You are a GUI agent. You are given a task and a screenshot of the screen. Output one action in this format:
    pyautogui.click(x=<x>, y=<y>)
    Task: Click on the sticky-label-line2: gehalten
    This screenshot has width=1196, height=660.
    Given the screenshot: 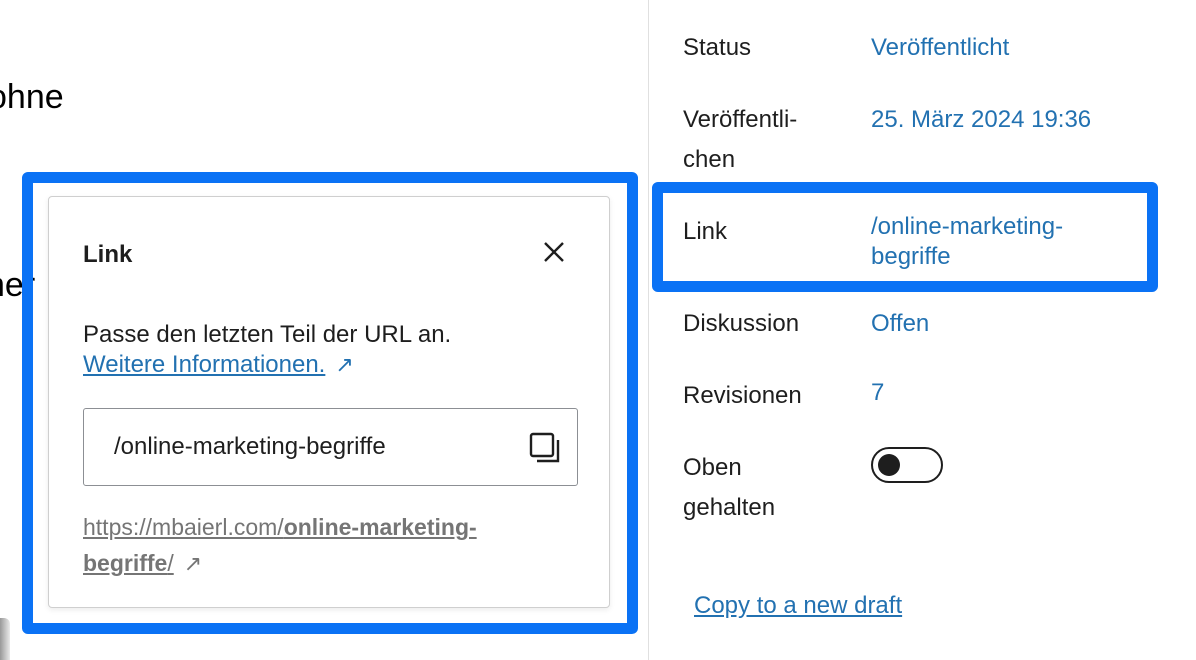 What is the action you would take?
    pyautogui.click(x=729, y=507)
    